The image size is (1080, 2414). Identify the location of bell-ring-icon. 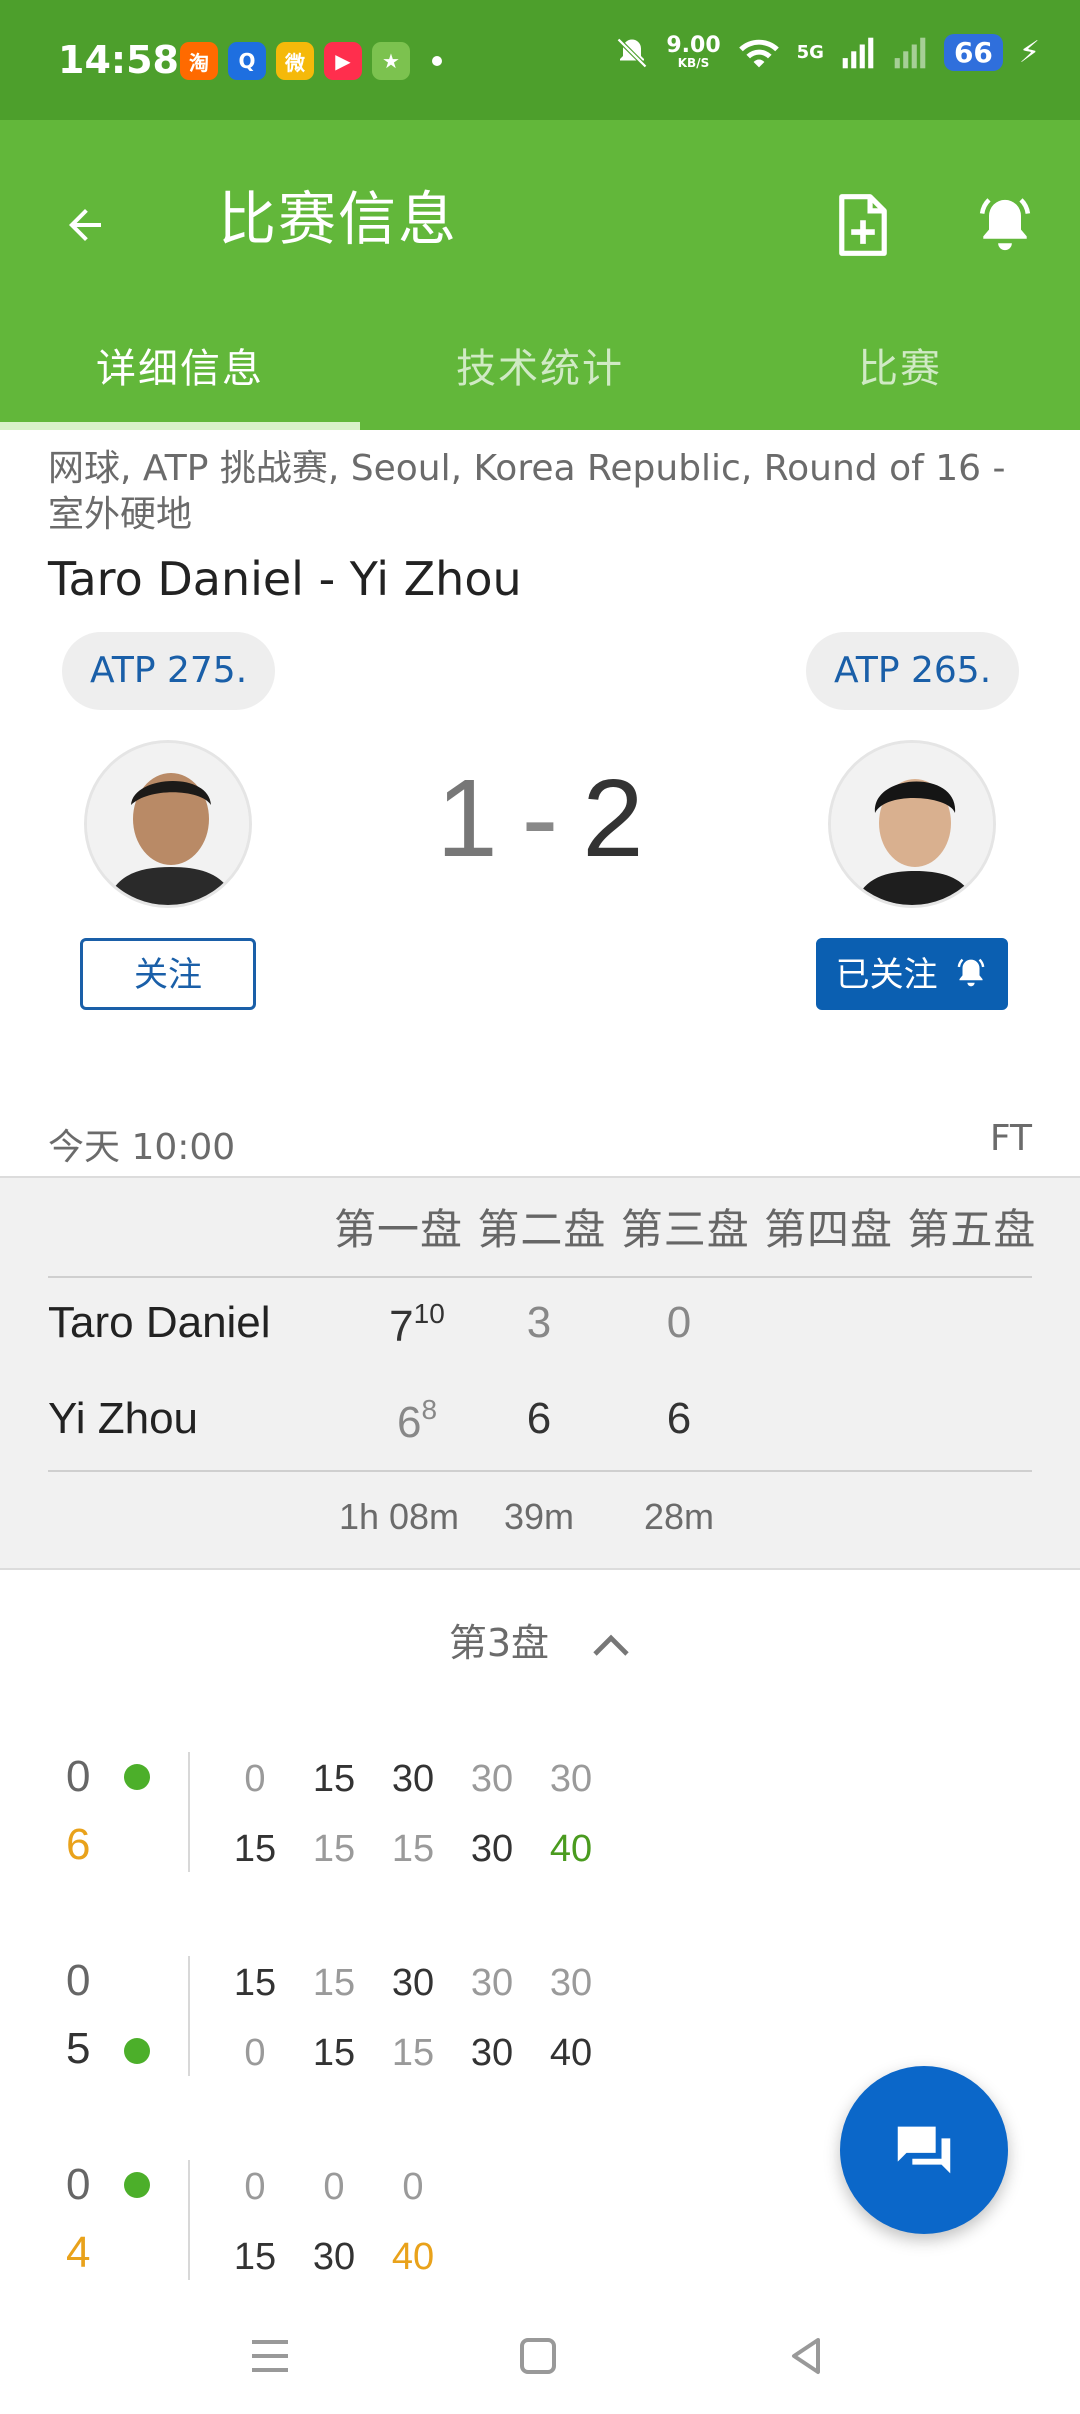
(971, 972).